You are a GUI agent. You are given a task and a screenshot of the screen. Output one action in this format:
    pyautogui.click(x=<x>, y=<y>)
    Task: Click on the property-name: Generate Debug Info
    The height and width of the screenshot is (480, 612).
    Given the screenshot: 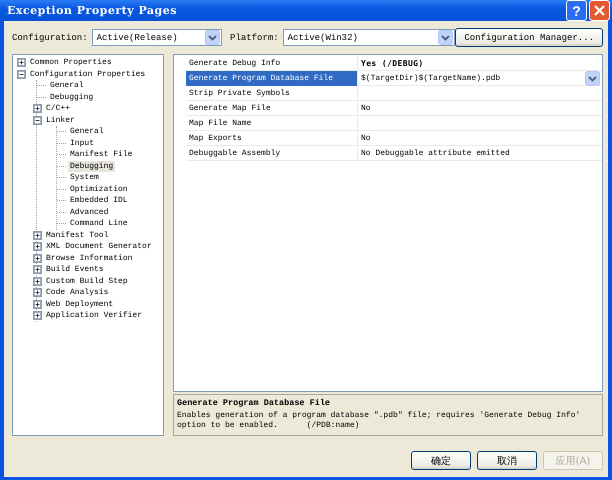 What is the action you would take?
    pyautogui.click(x=272, y=63)
    